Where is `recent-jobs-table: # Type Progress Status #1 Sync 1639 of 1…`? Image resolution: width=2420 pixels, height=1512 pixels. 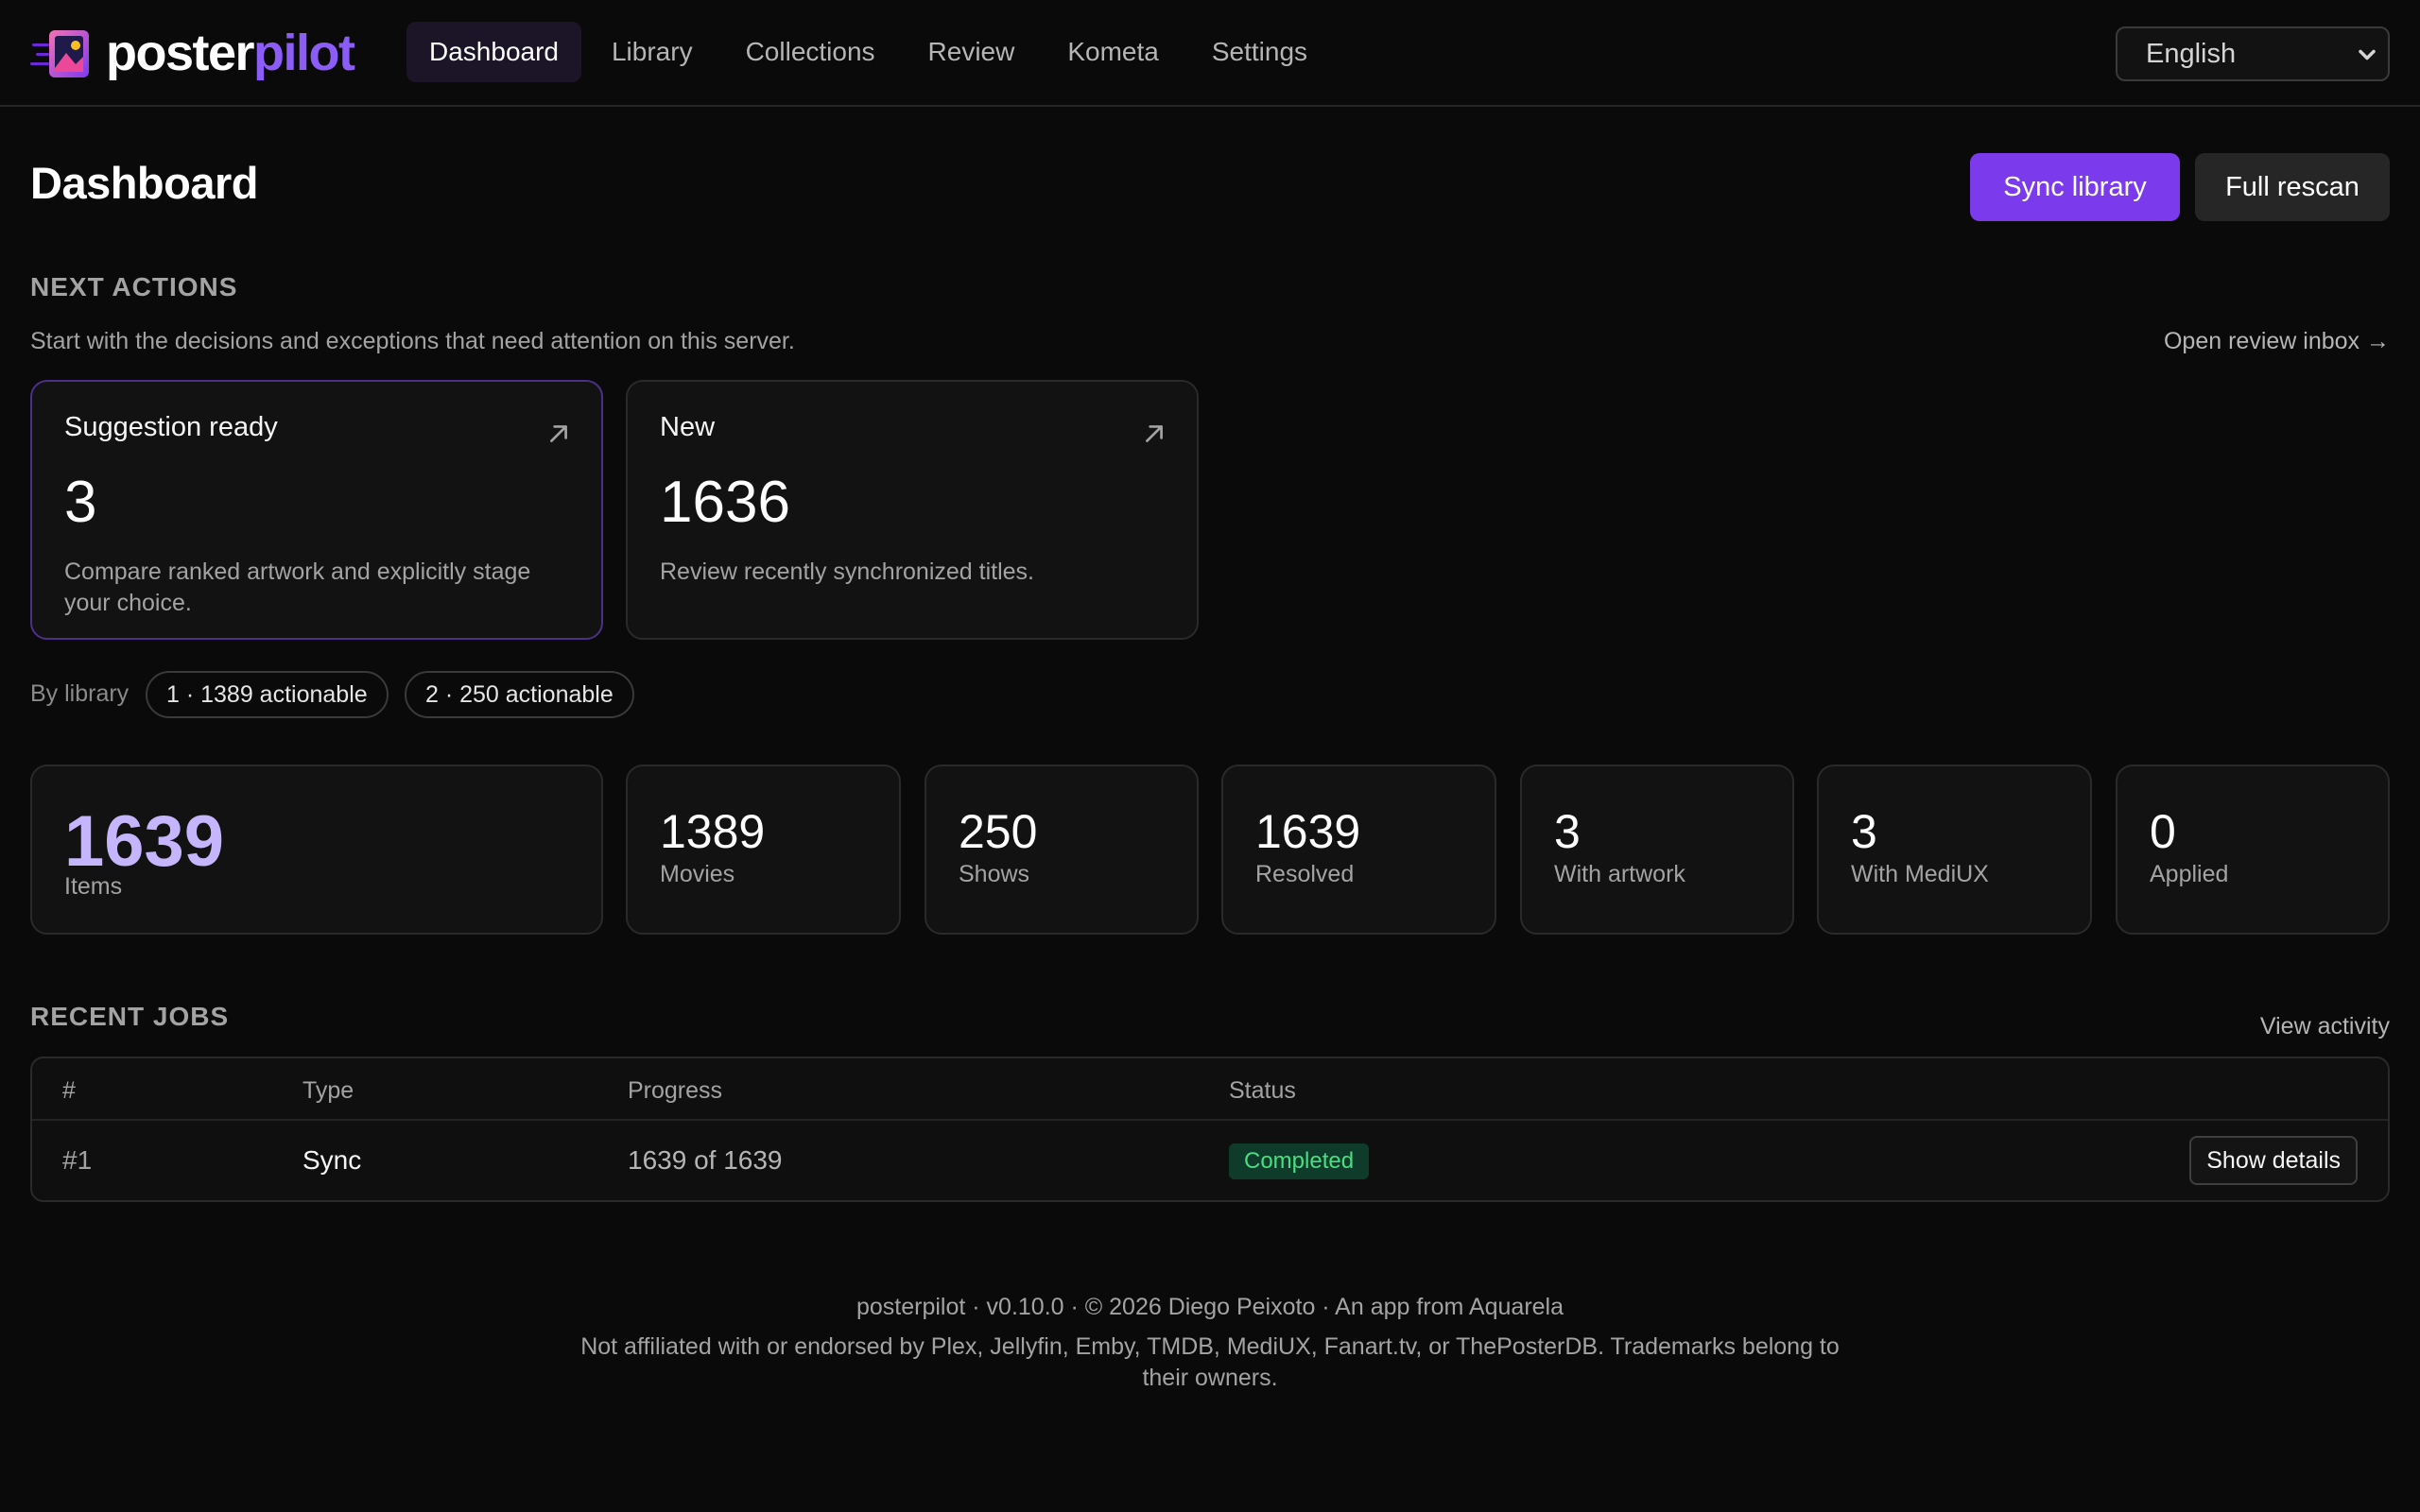 recent-jobs-table: # Type Progress Status #1 Sync 1639 of 1… is located at coordinates (1210, 1129).